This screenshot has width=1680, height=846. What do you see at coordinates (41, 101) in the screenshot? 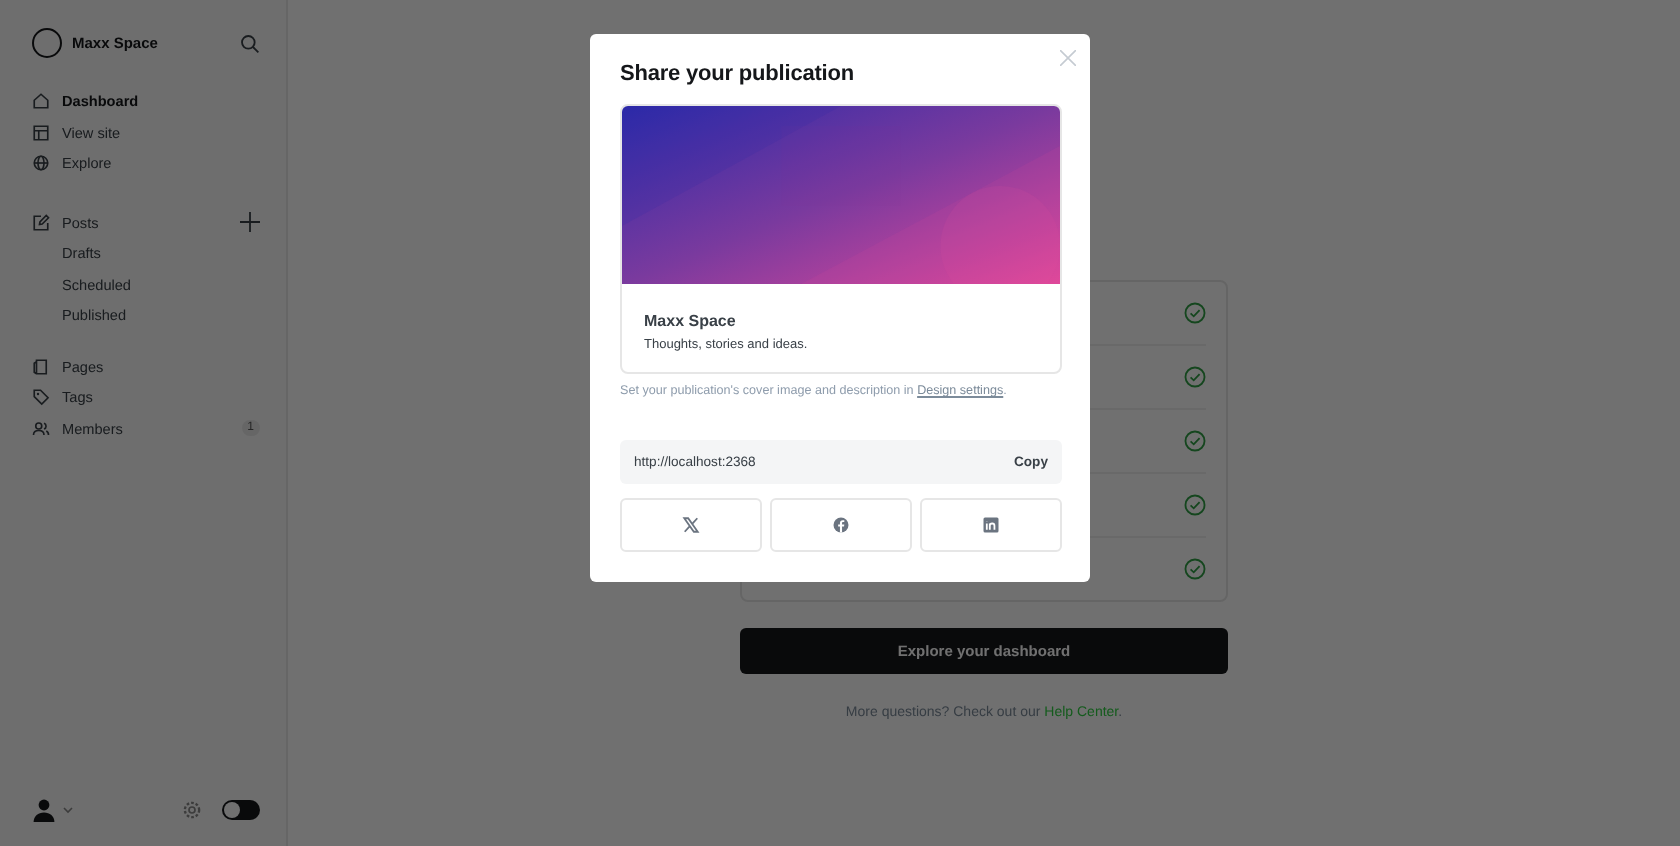
I see `home-icon` at bounding box center [41, 101].